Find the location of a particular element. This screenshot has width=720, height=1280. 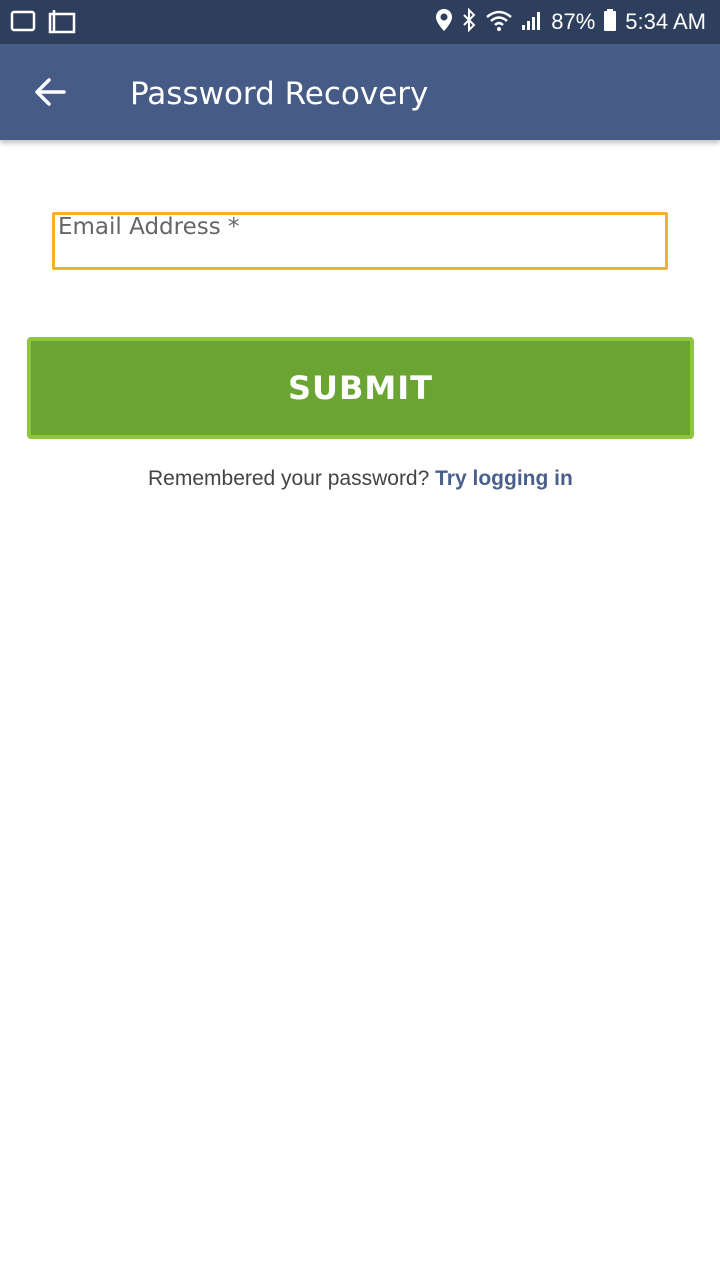

page-title: Password Recovery is located at coordinates (279, 94).